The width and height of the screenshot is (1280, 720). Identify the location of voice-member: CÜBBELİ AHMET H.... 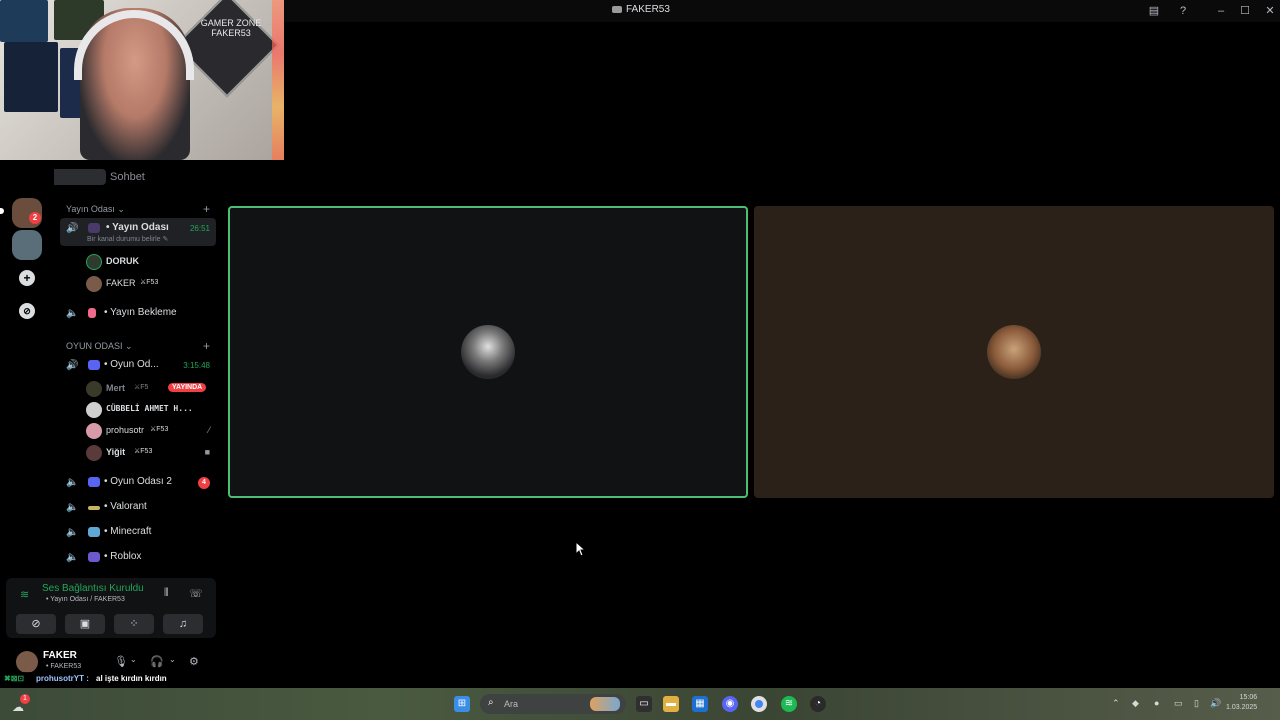
(149, 410).